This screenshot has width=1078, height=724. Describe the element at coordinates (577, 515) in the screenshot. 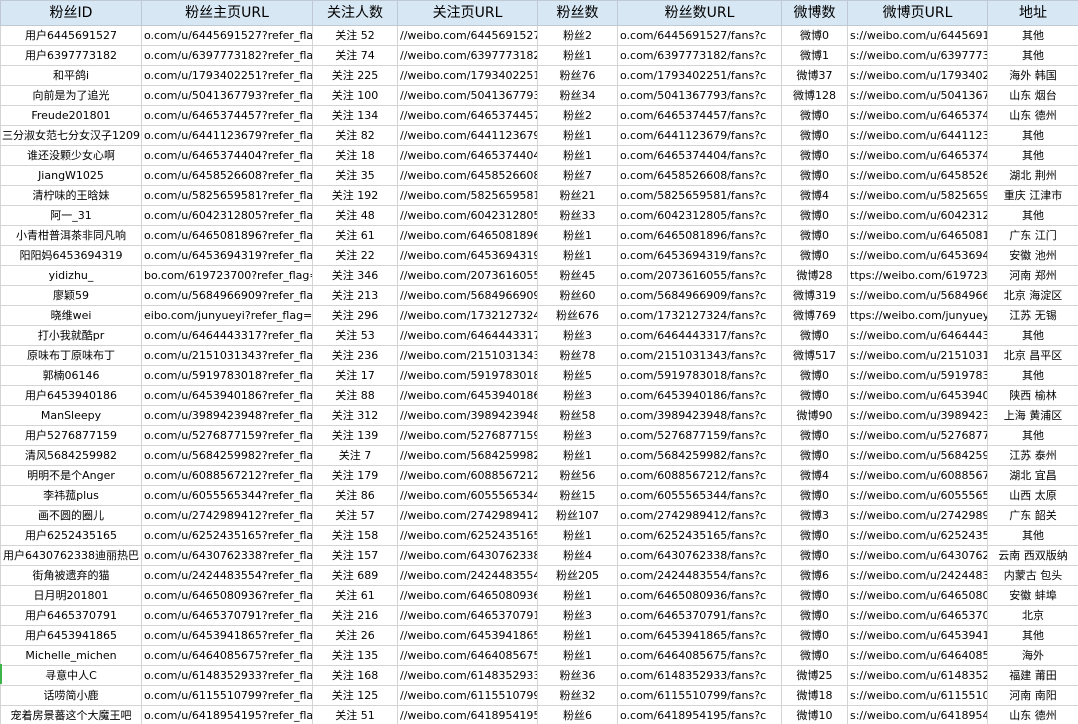

I see `cell-fans-count: 粉丝107` at that location.